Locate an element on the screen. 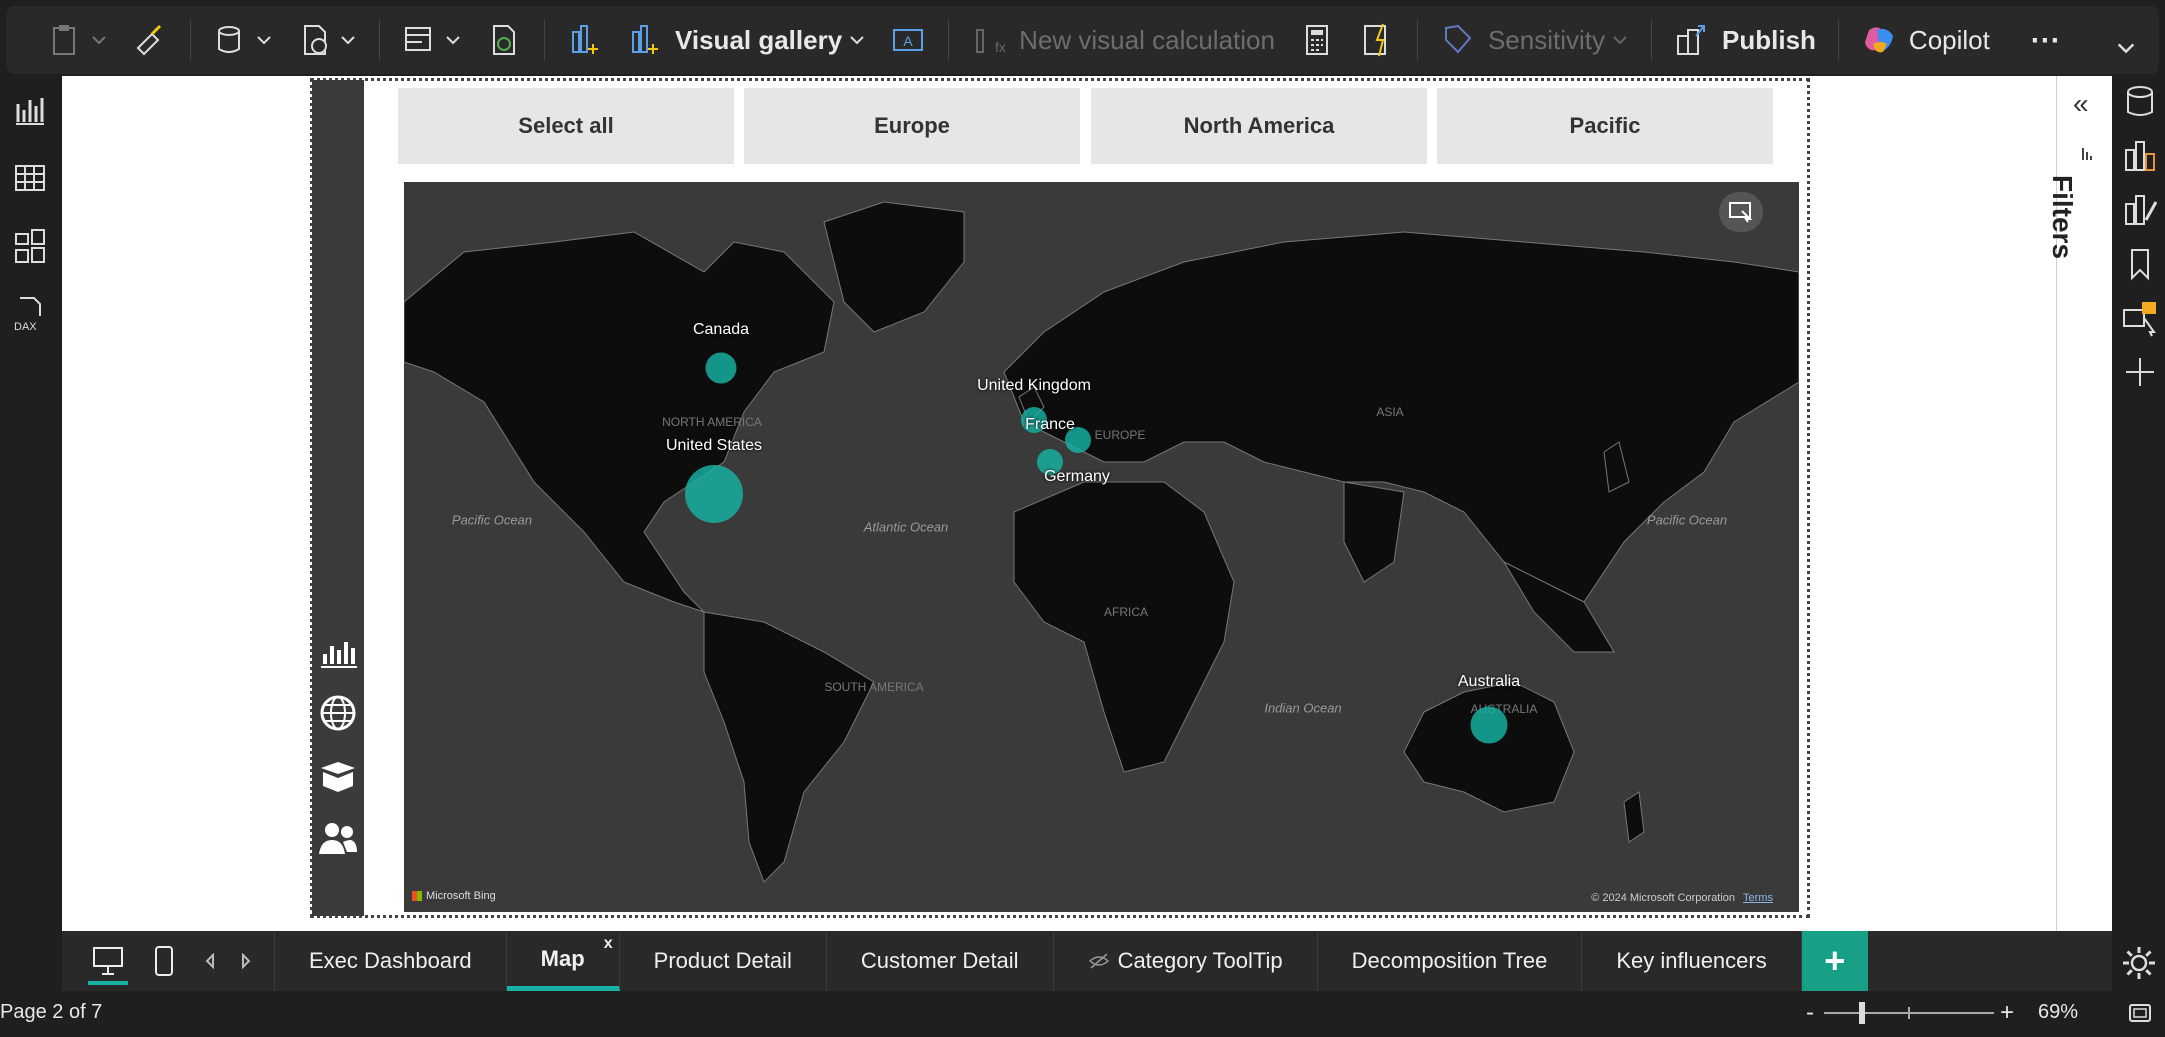 The height and width of the screenshot is (1037, 2165). sensitivity-button: Sensitivity is located at coordinates (1534, 40).